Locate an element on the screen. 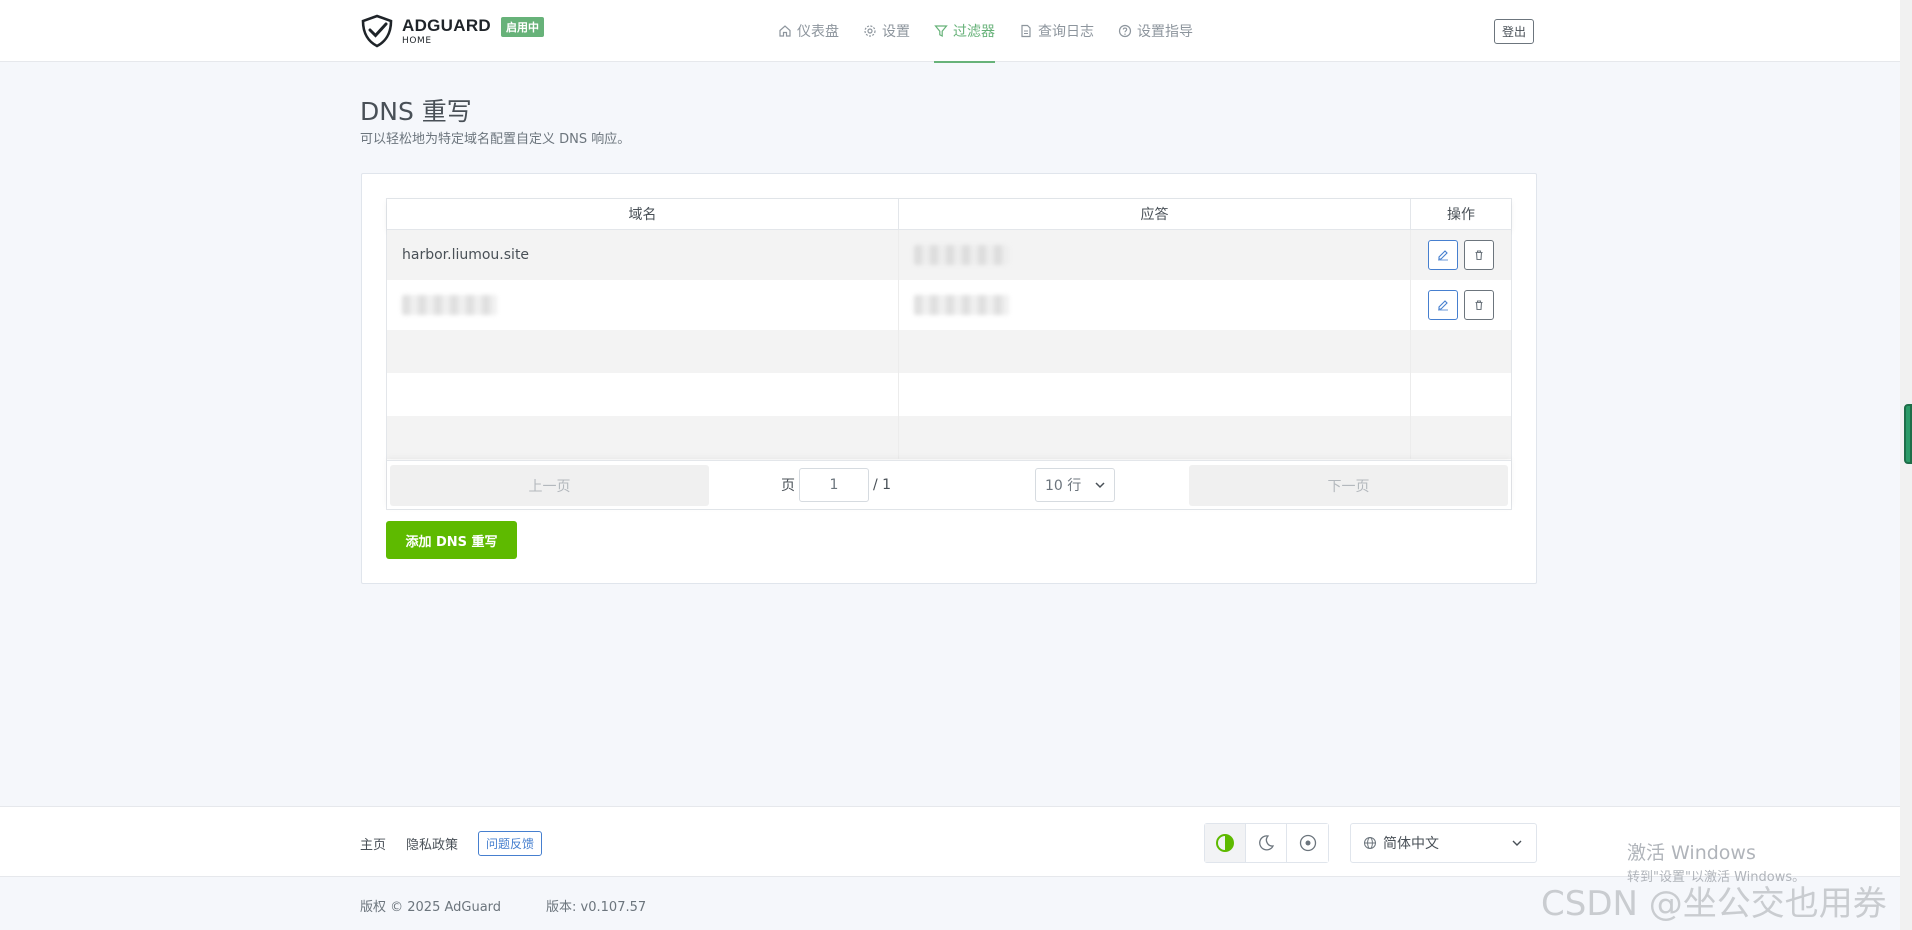 Image resolution: width=1912 pixels, height=930 pixels. nav-setup-guide-label: 设置指导 is located at coordinates (1165, 32).